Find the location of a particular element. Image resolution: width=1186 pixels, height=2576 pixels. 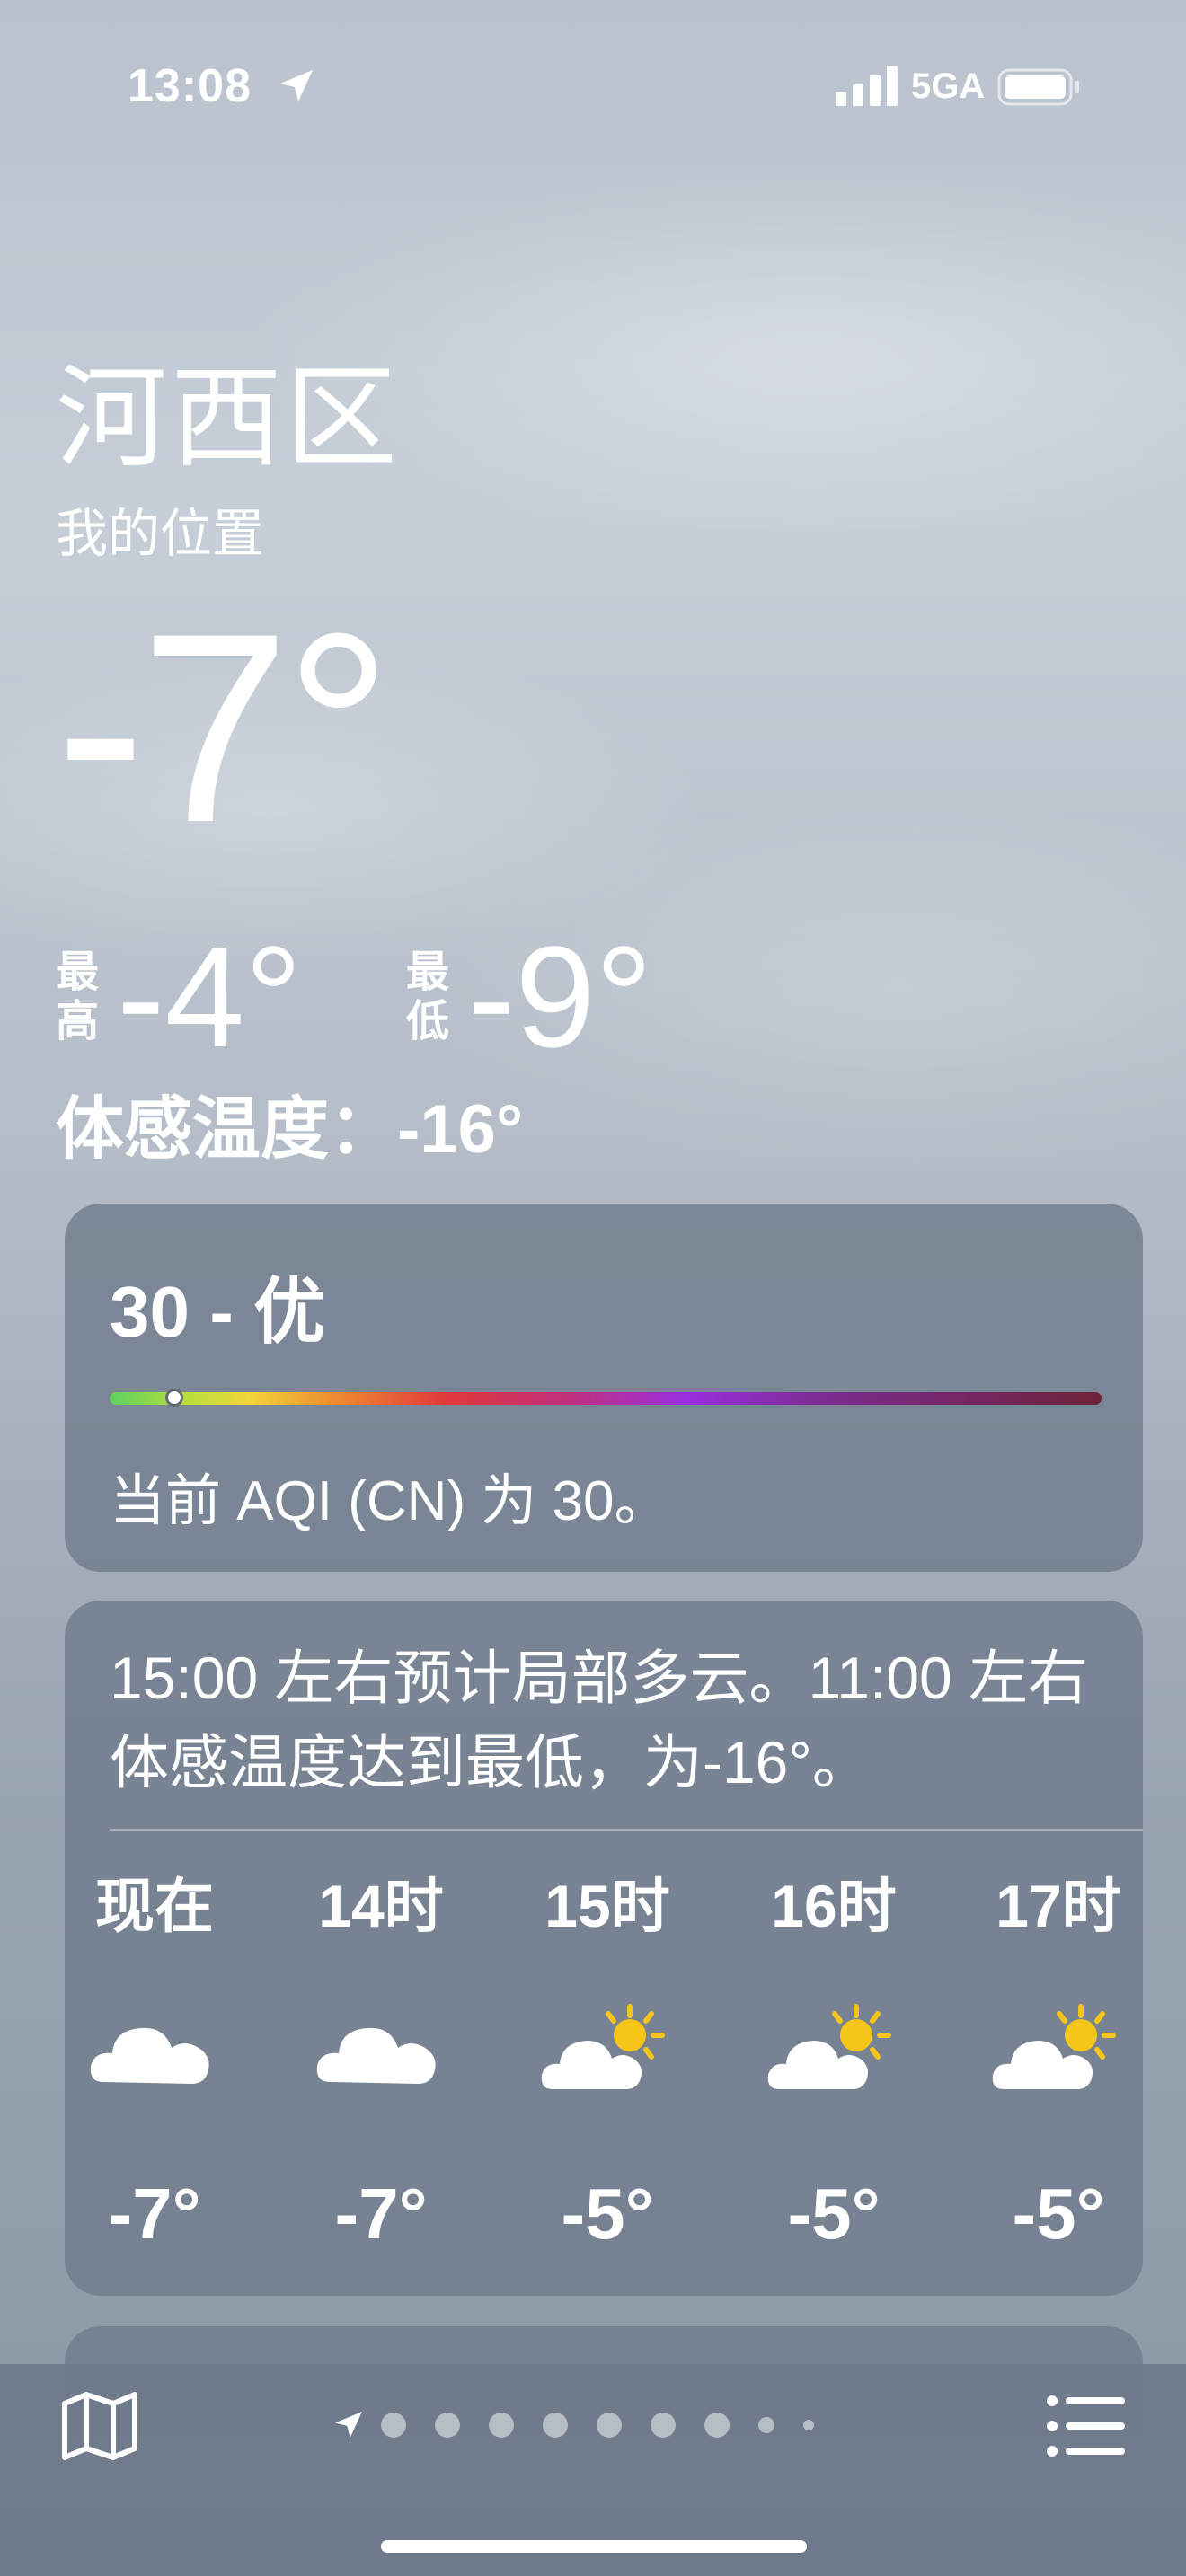

high-temperature: 最 高 -4° is located at coordinates (179, 997).